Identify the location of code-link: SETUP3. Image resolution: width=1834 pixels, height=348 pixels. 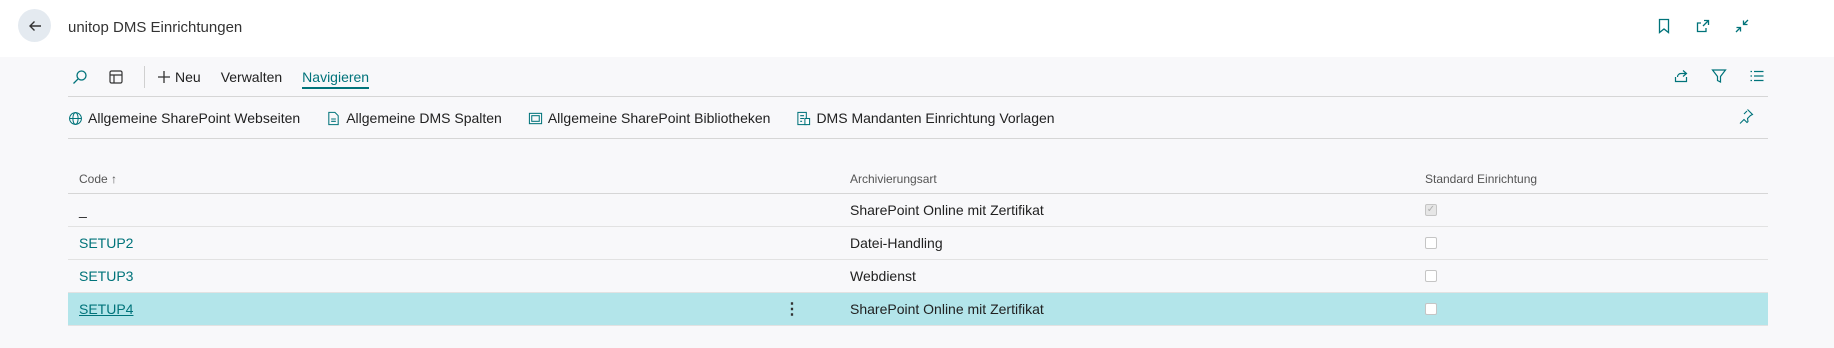
(106, 276).